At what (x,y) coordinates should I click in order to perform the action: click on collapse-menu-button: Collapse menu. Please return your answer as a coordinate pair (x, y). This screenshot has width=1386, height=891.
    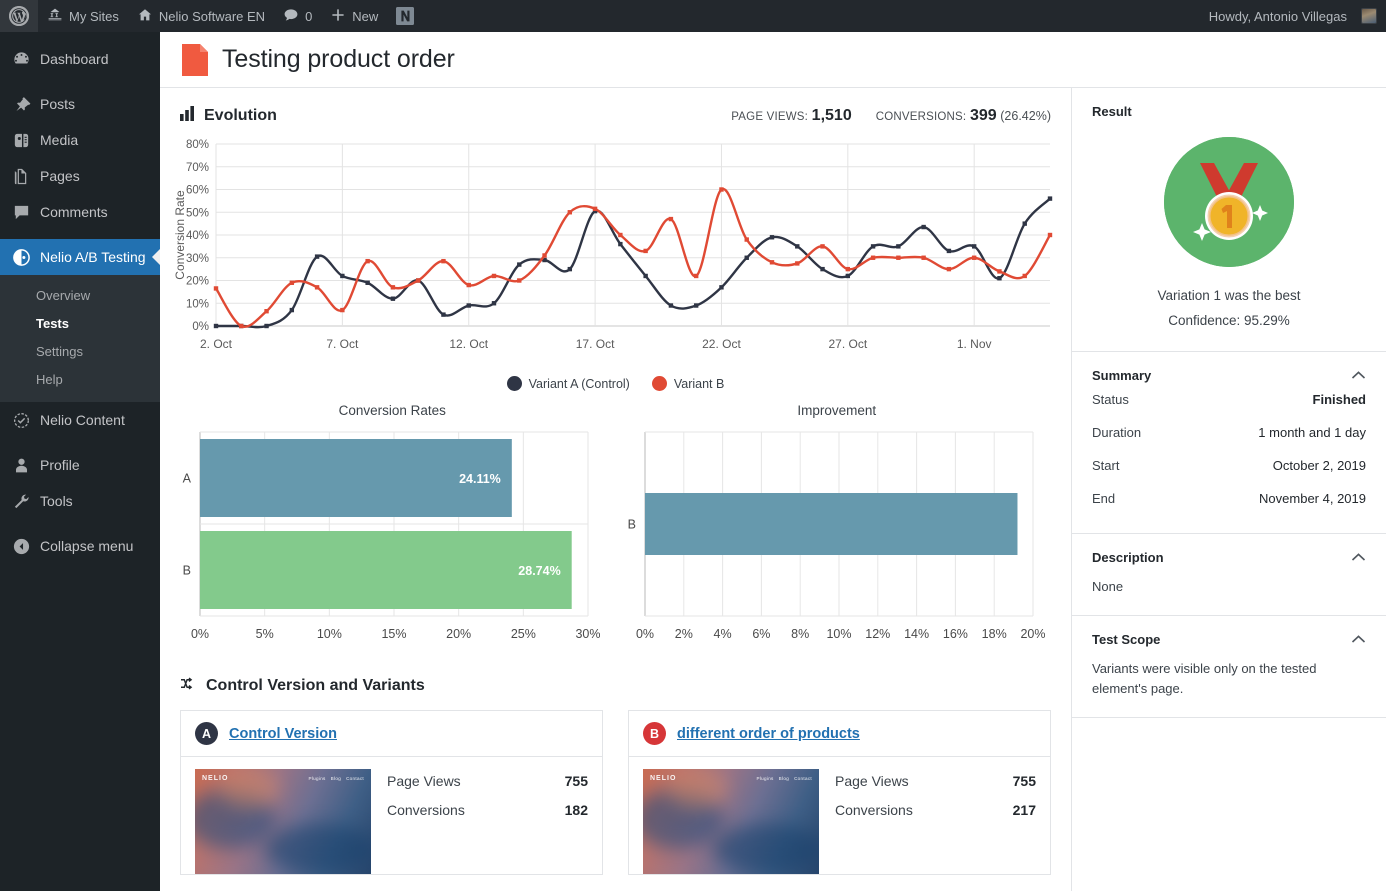
    Looking at the image, I should click on (80, 546).